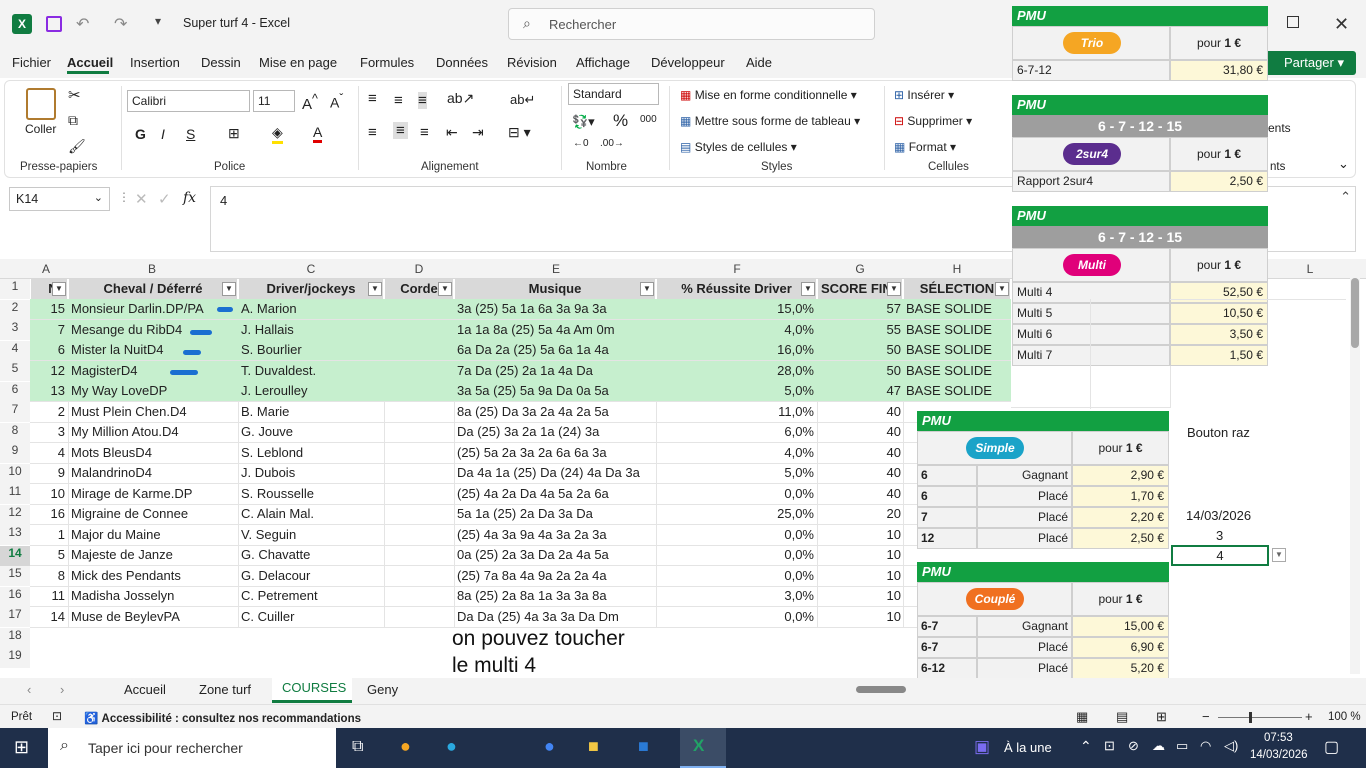 This screenshot has height=768, width=1366. I want to click on cell-horse: My Way LoveDP, so click(155, 391).